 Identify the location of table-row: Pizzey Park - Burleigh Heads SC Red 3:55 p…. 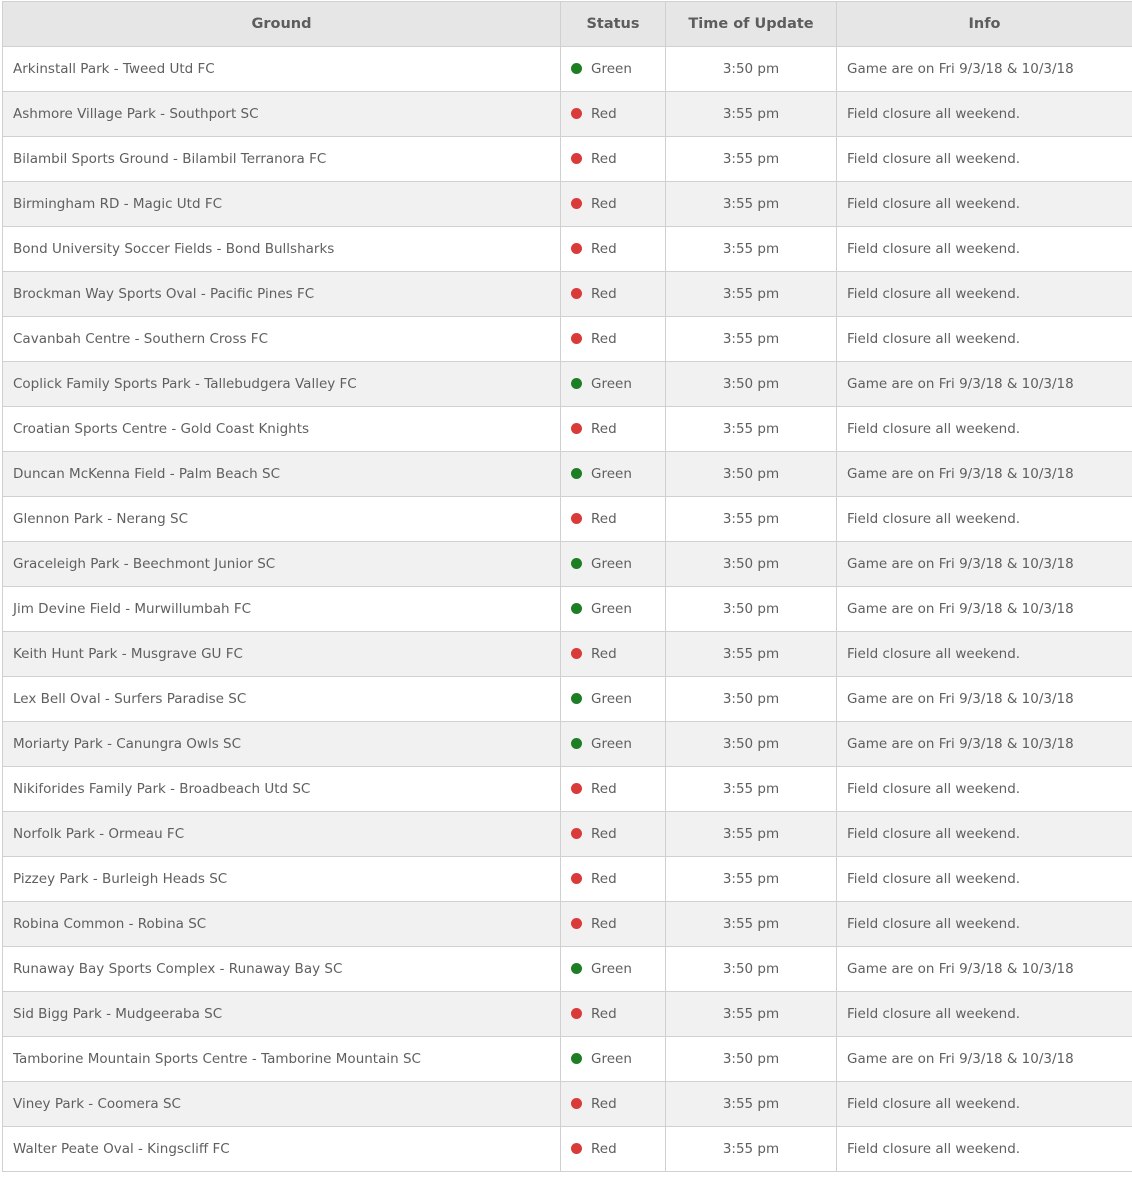
(567, 879).